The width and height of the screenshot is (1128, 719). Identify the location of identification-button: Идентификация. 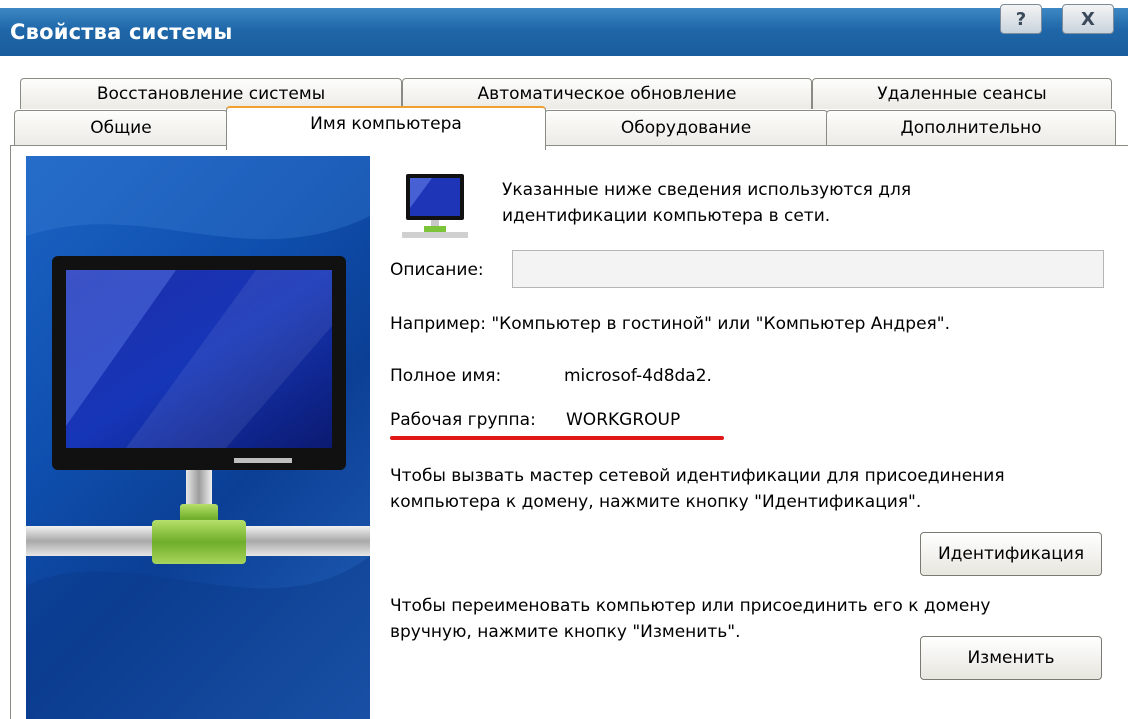
(1011, 554).